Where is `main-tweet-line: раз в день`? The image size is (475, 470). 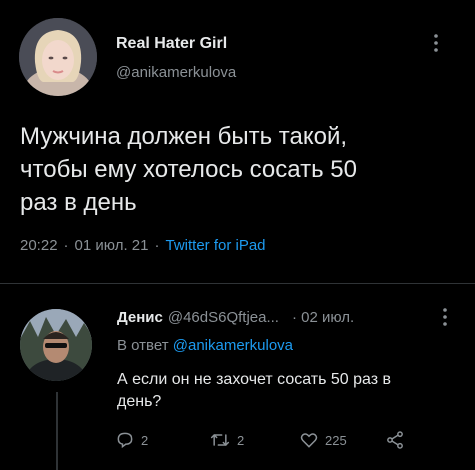
main-tweet-line: раз в день is located at coordinates (78, 202).